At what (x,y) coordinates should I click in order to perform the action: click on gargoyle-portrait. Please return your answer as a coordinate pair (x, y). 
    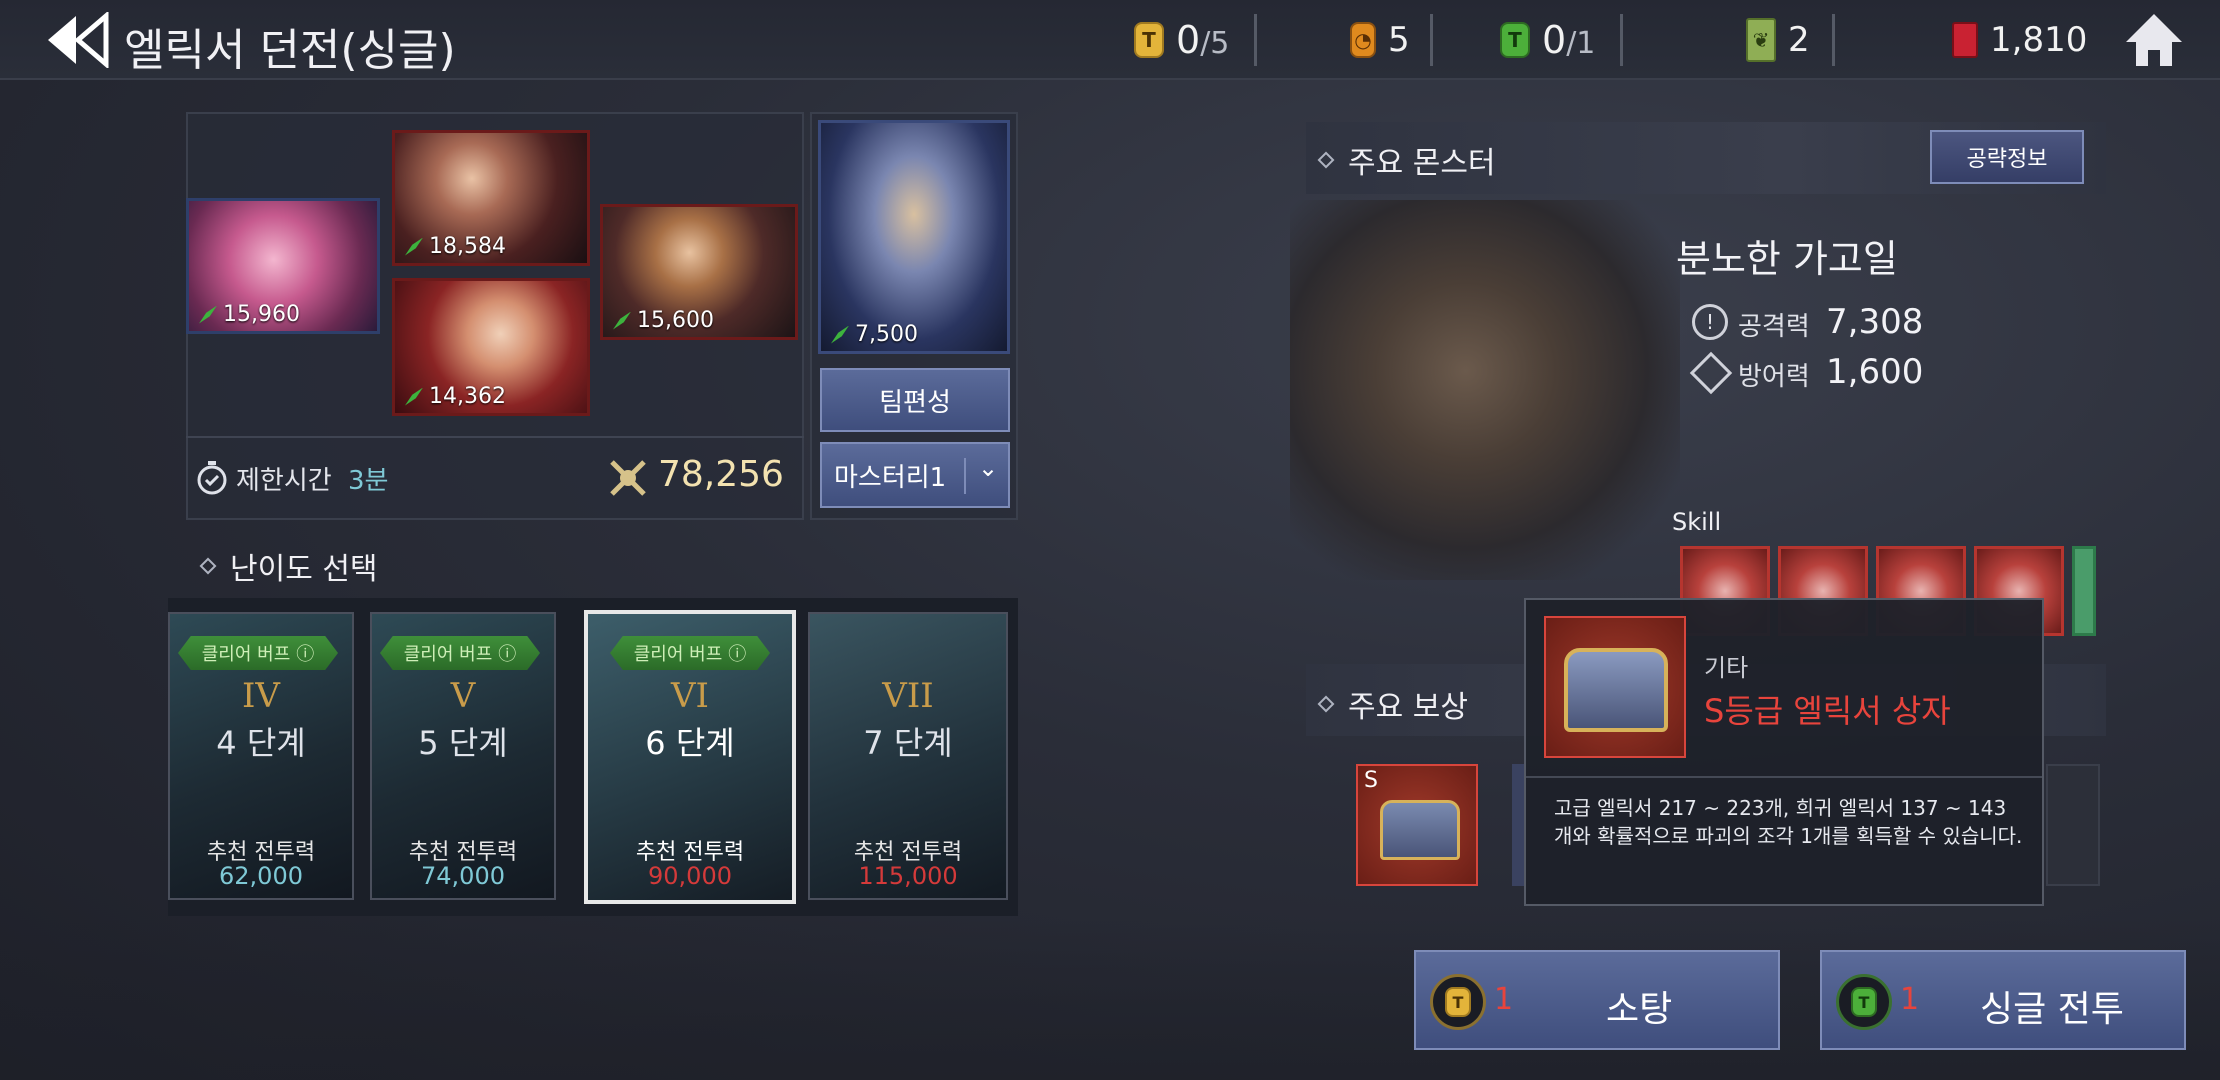
    Looking at the image, I should click on (1485, 390).